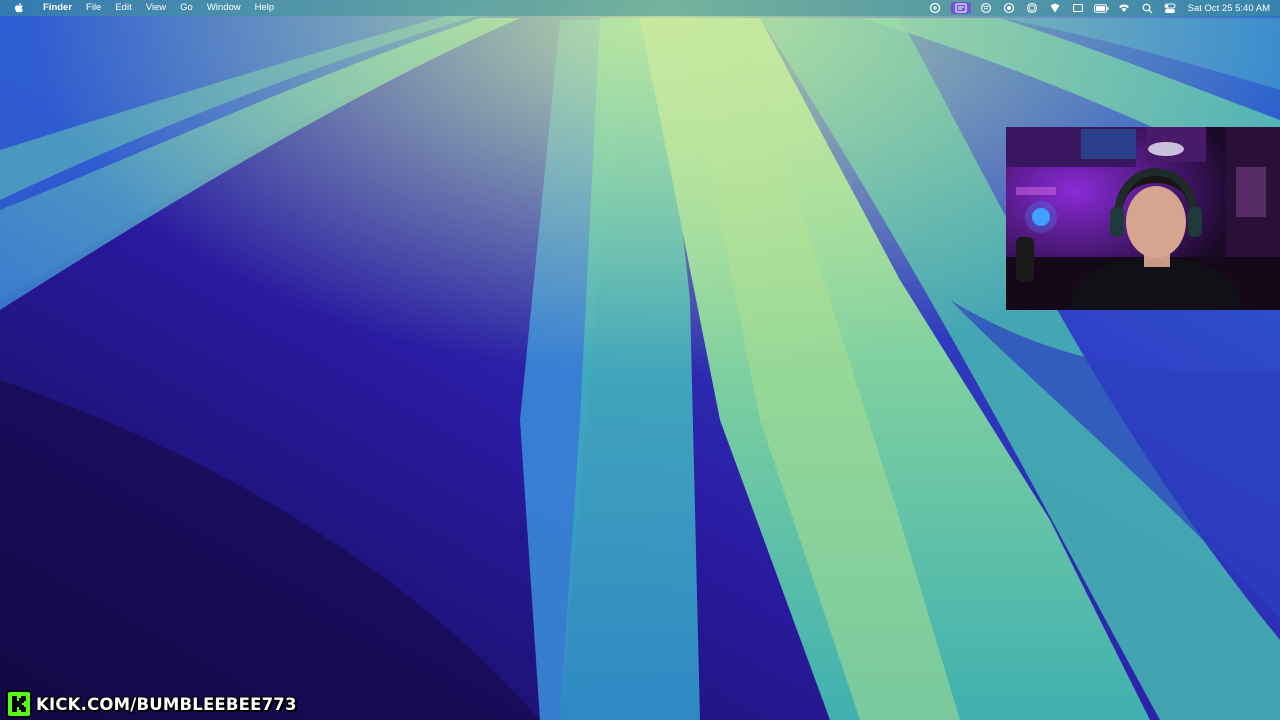 Image resolution: width=1280 pixels, height=720 pixels. I want to click on focus-icon, so click(1032, 8).